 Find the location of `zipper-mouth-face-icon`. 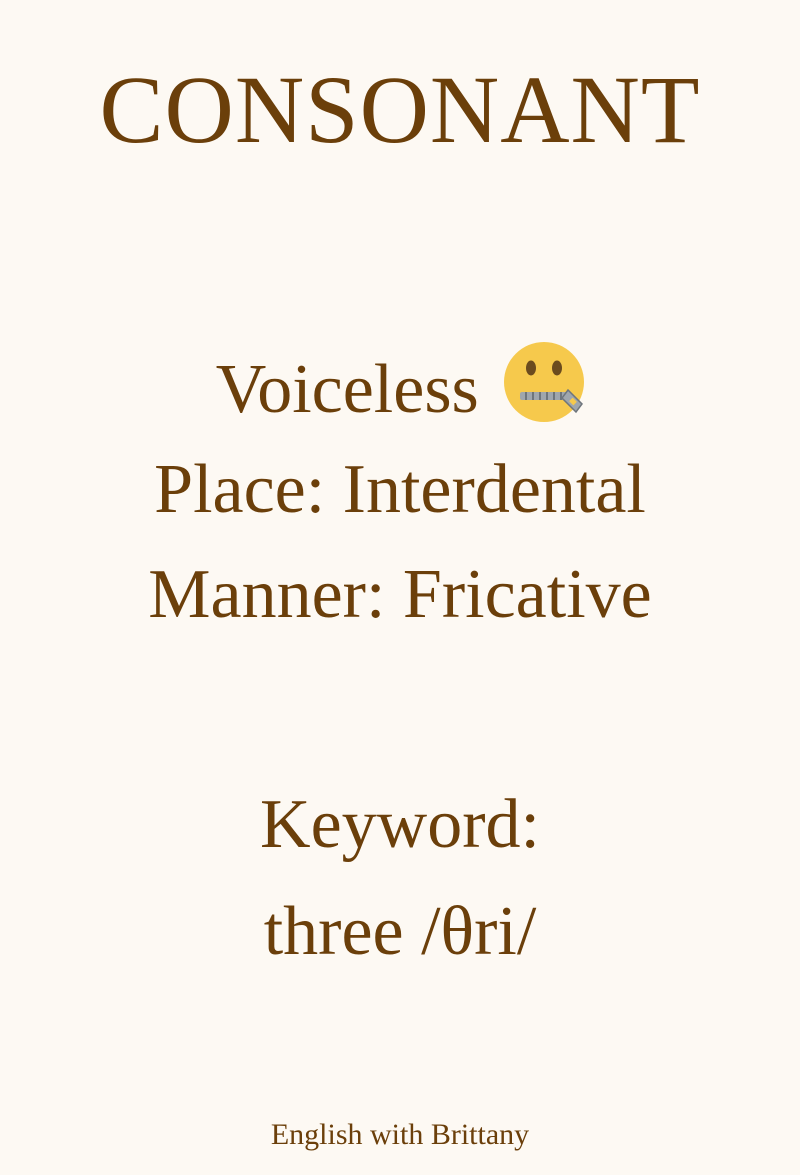

zipper-mouth-face-icon is located at coordinates (544, 382).